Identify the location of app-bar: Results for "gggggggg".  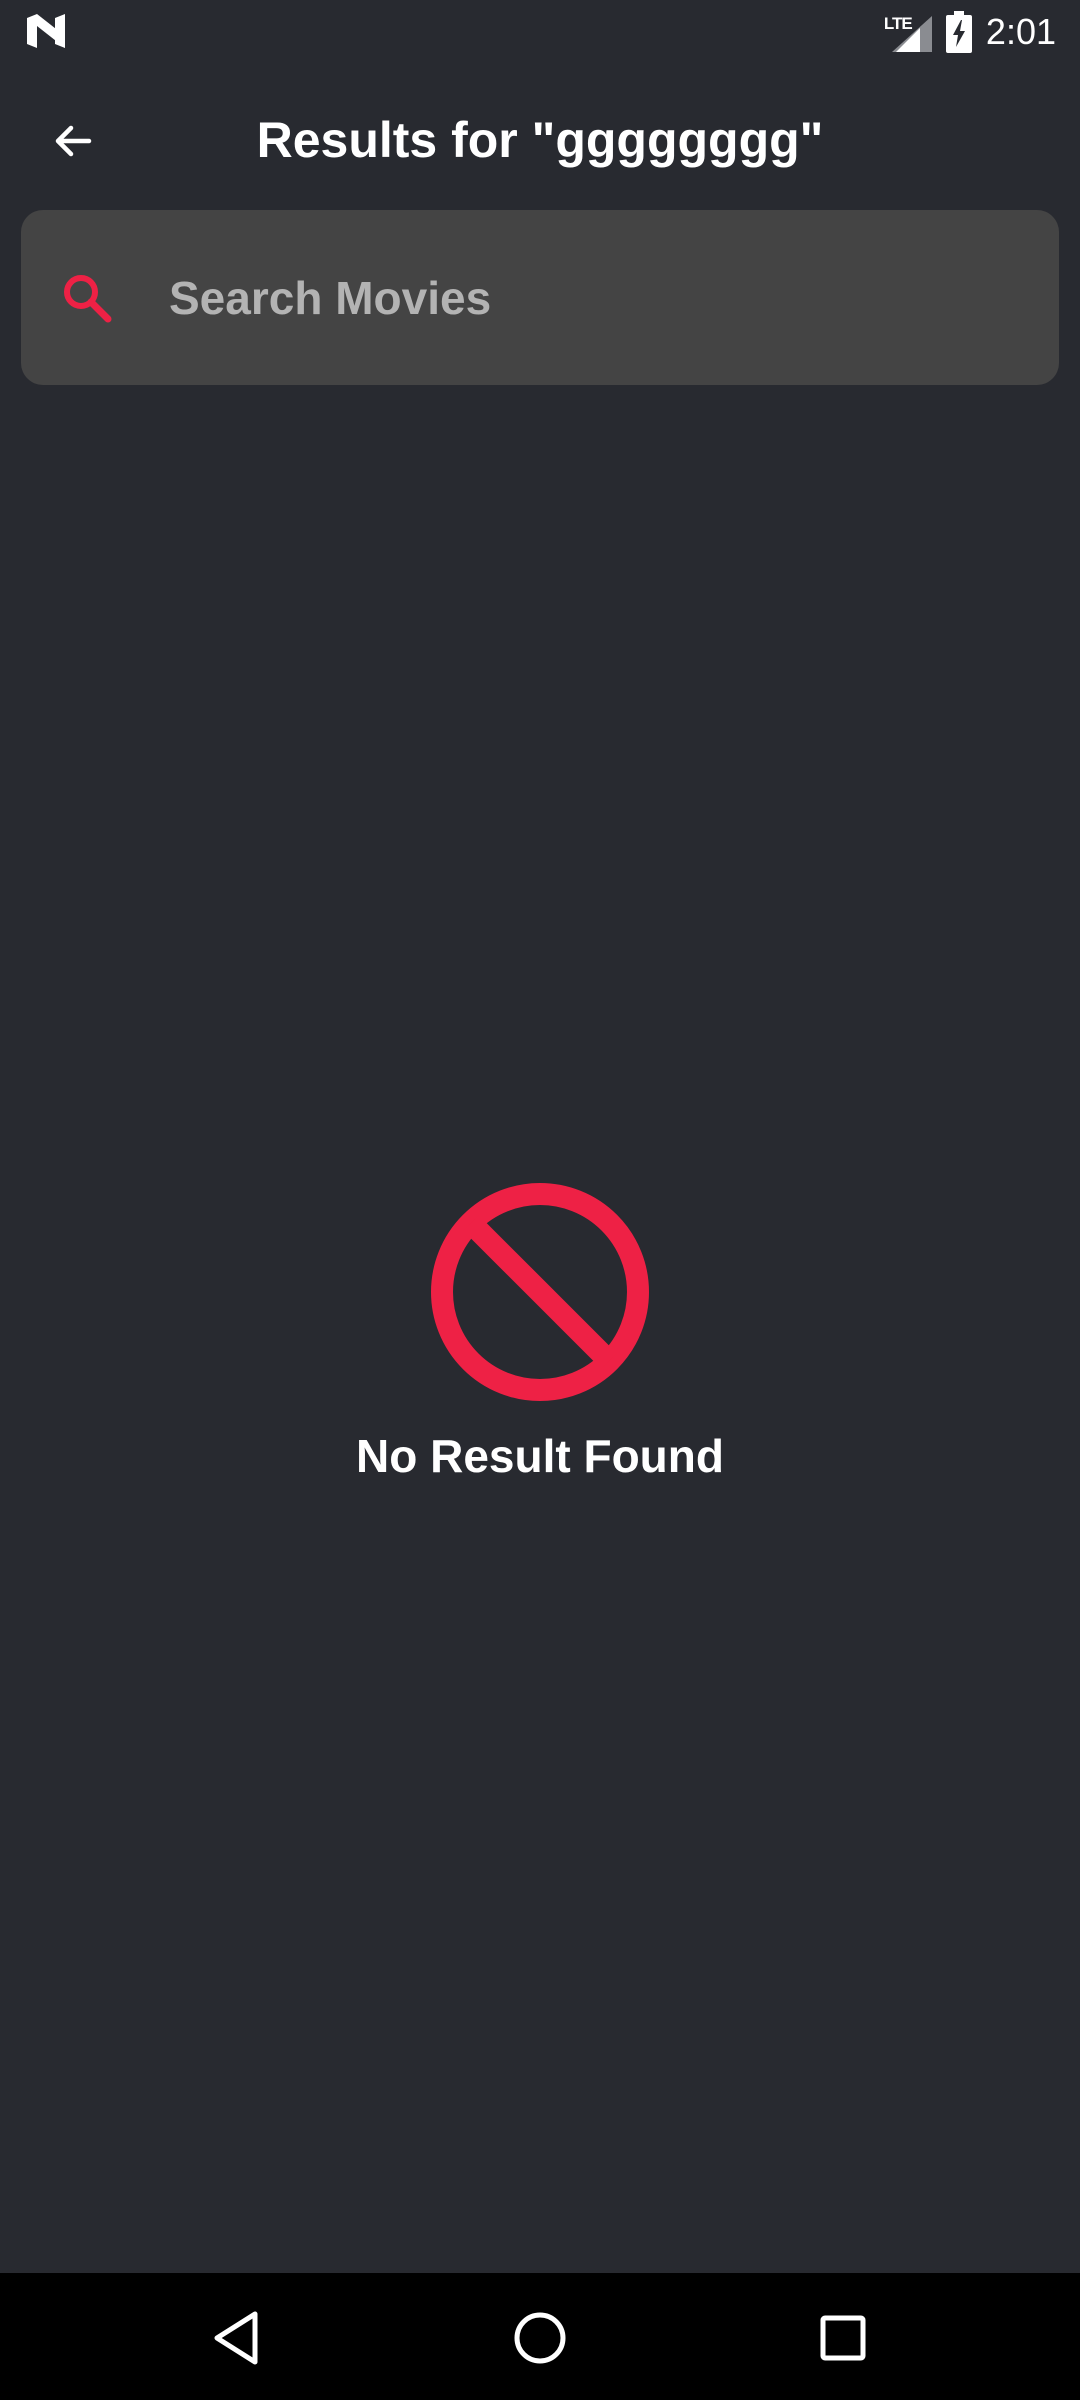
(540, 136).